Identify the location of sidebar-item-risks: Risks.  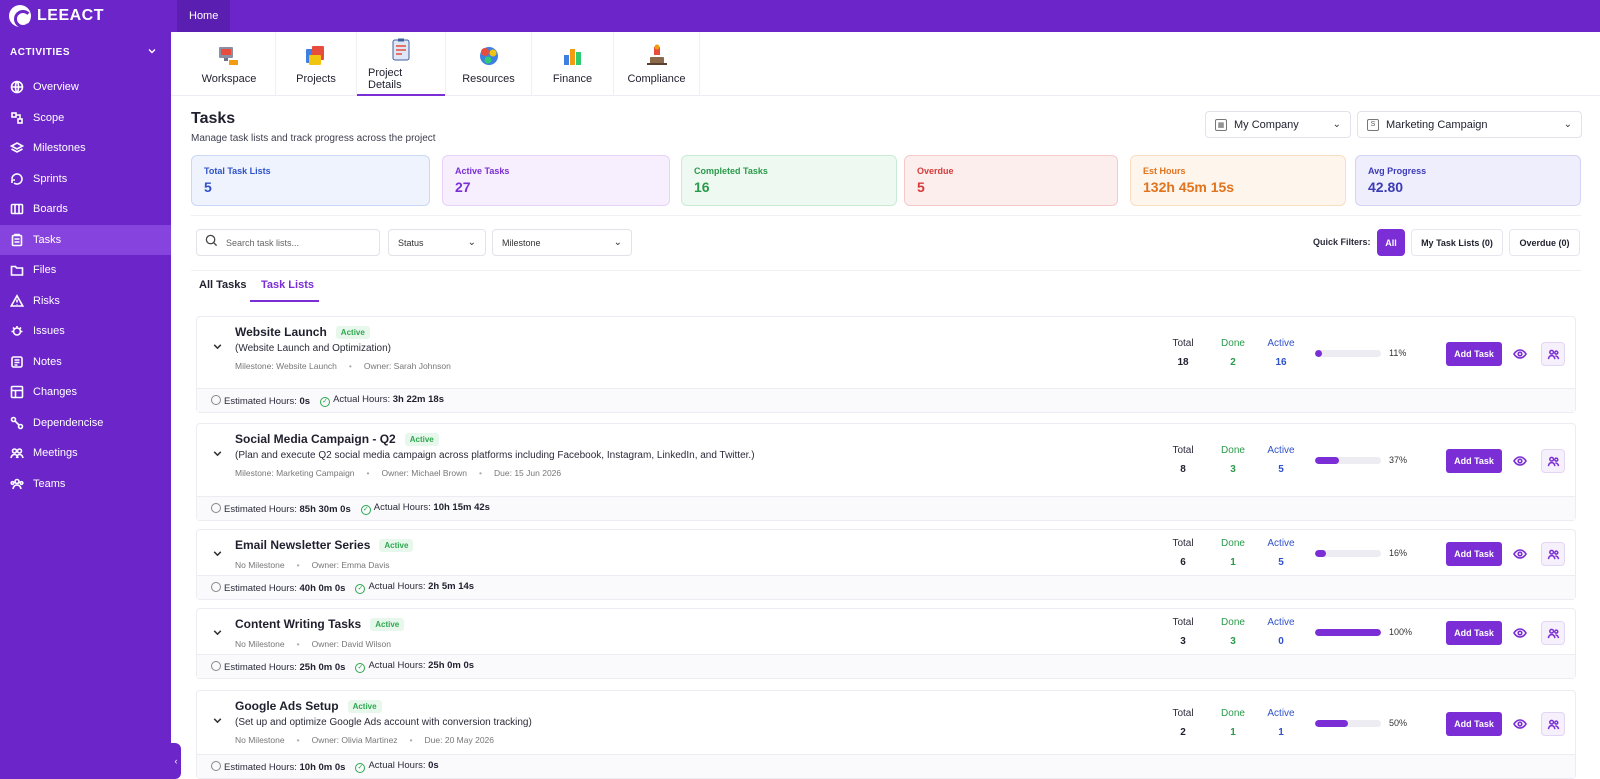
(85, 301).